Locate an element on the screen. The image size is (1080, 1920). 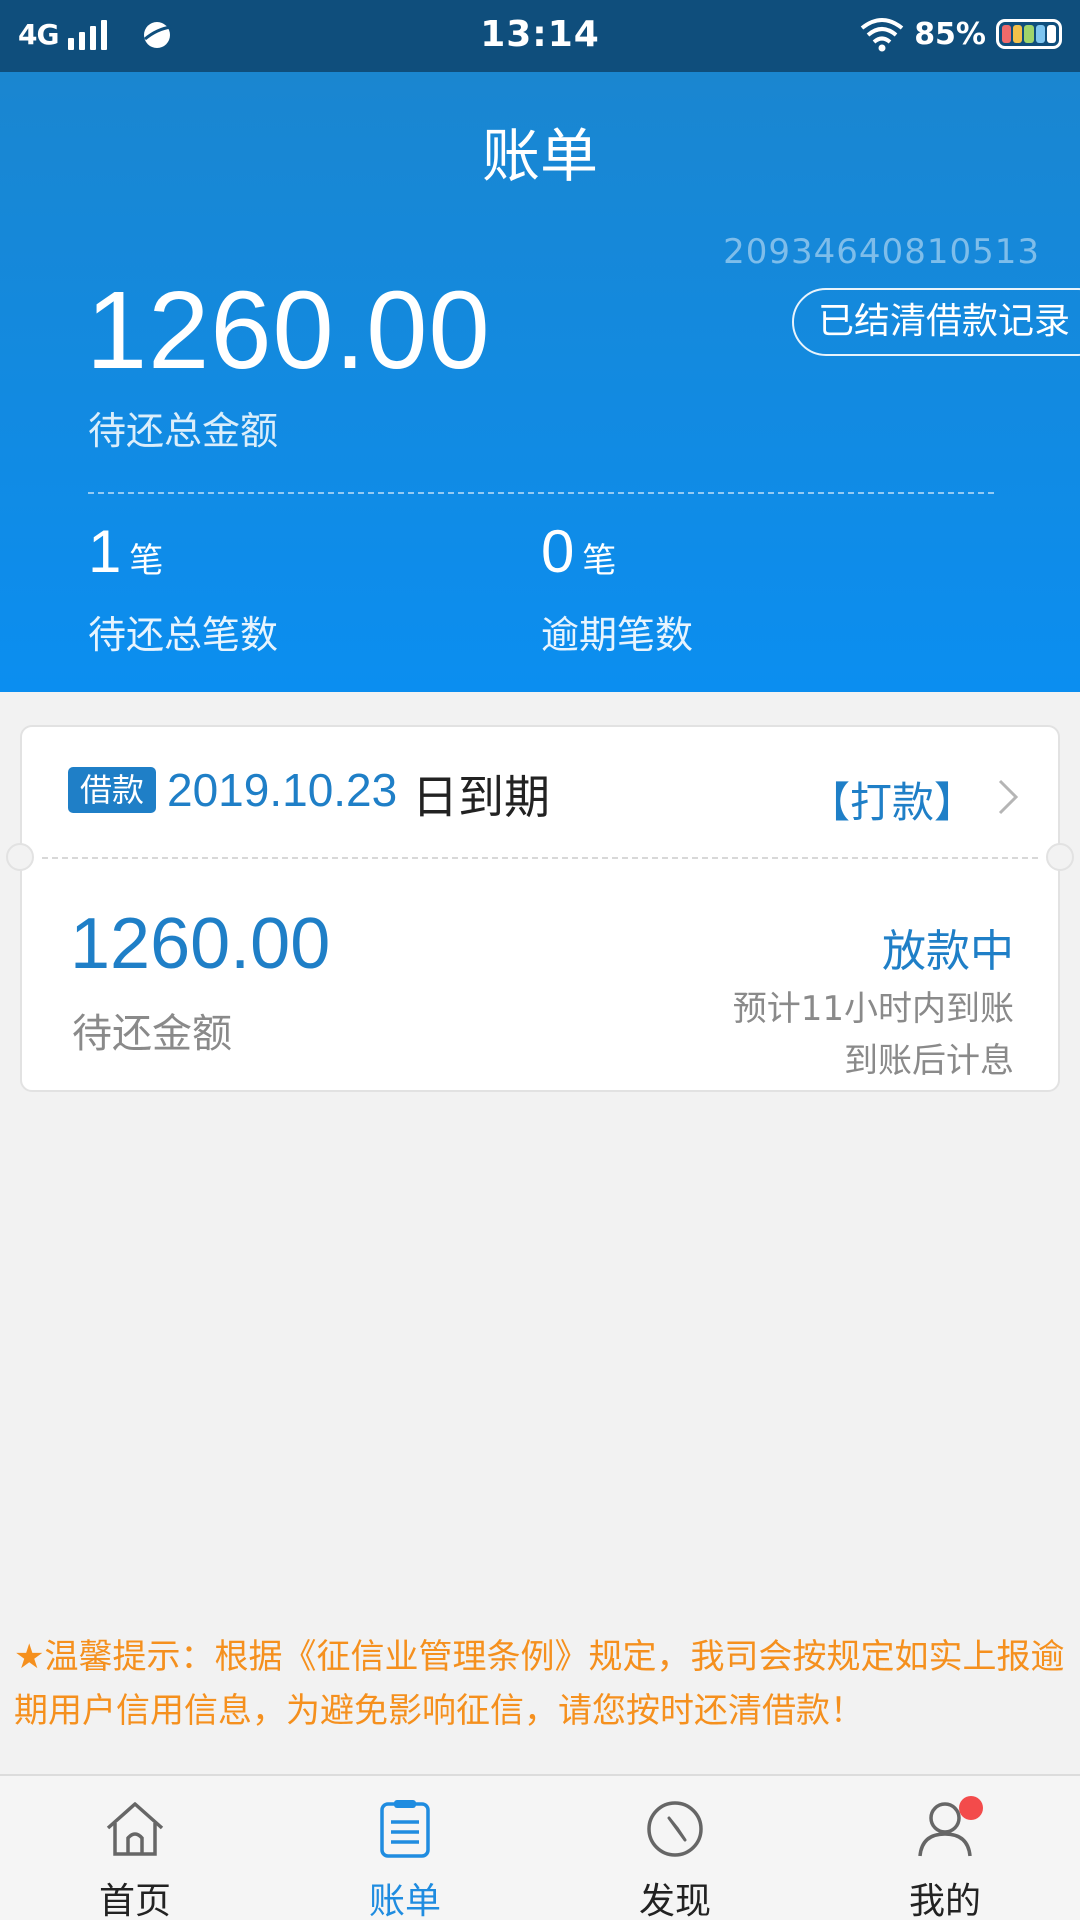
tab-label: 我的 is located at coordinates (944, 1900).